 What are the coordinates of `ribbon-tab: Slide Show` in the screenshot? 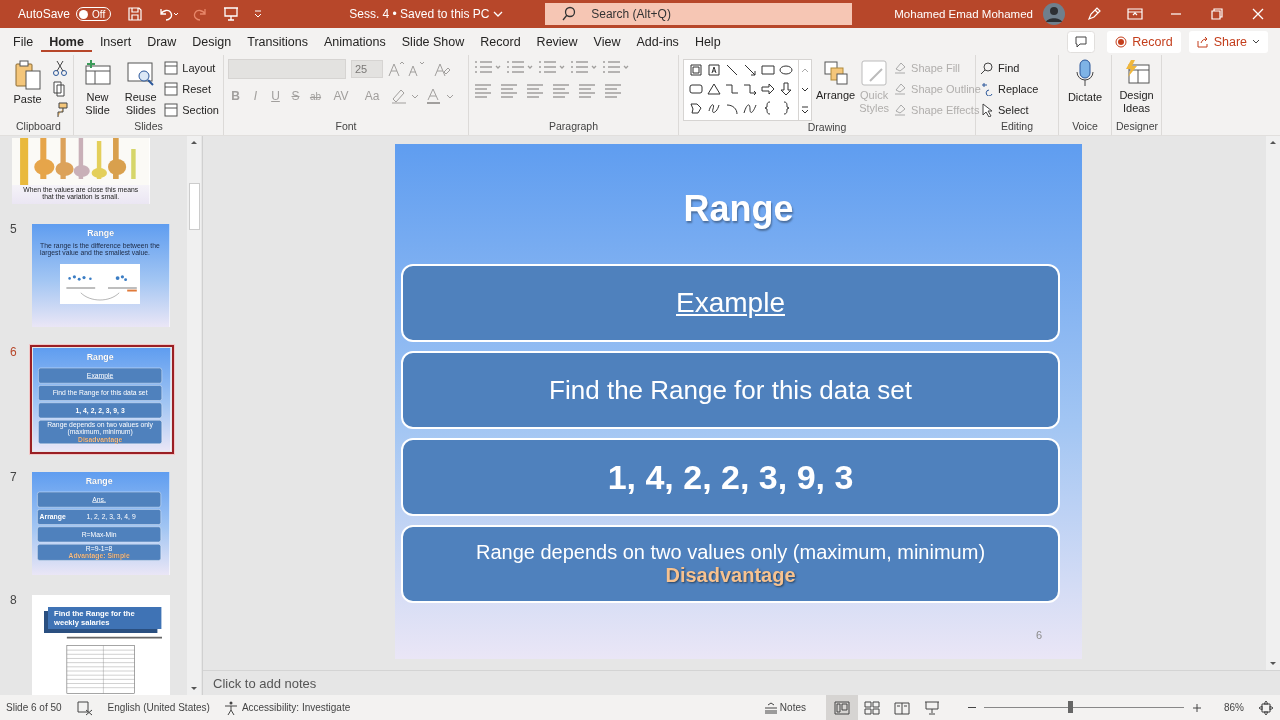 It's located at (433, 41).